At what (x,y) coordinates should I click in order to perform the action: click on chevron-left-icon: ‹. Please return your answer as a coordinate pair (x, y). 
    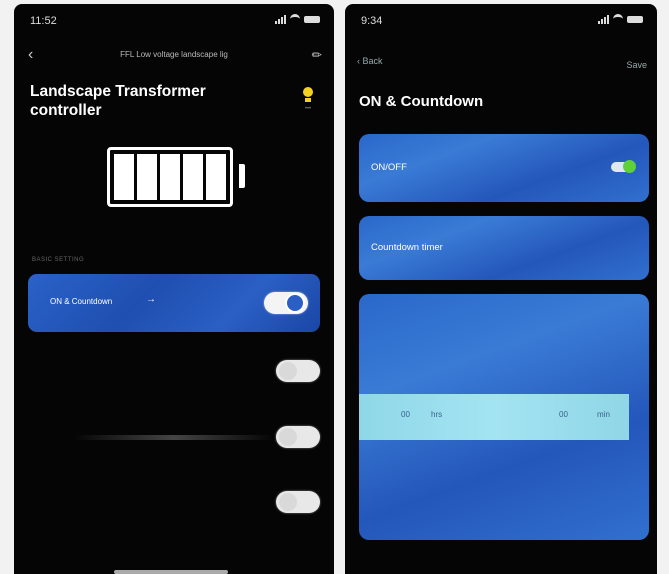
    Looking at the image, I should click on (30, 55).